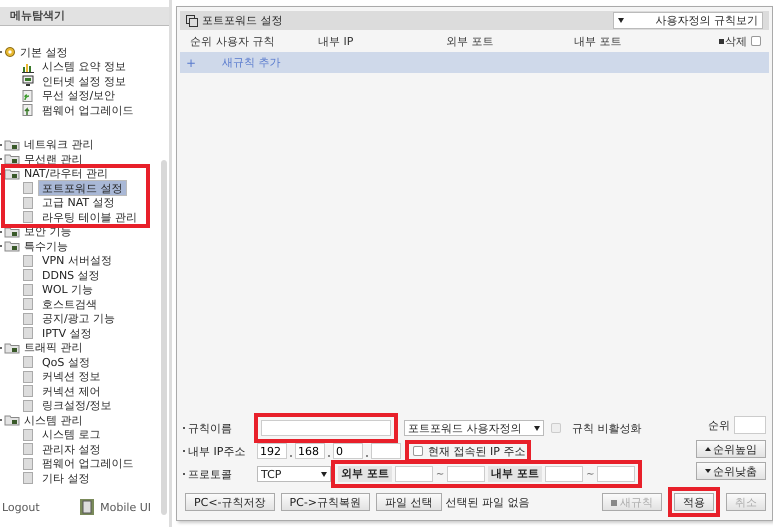 The image size is (773, 527). What do you see at coordinates (66, 478) in the screenshot?
I see `tree-item: 기타 설정` at bounding box center [66, 478].